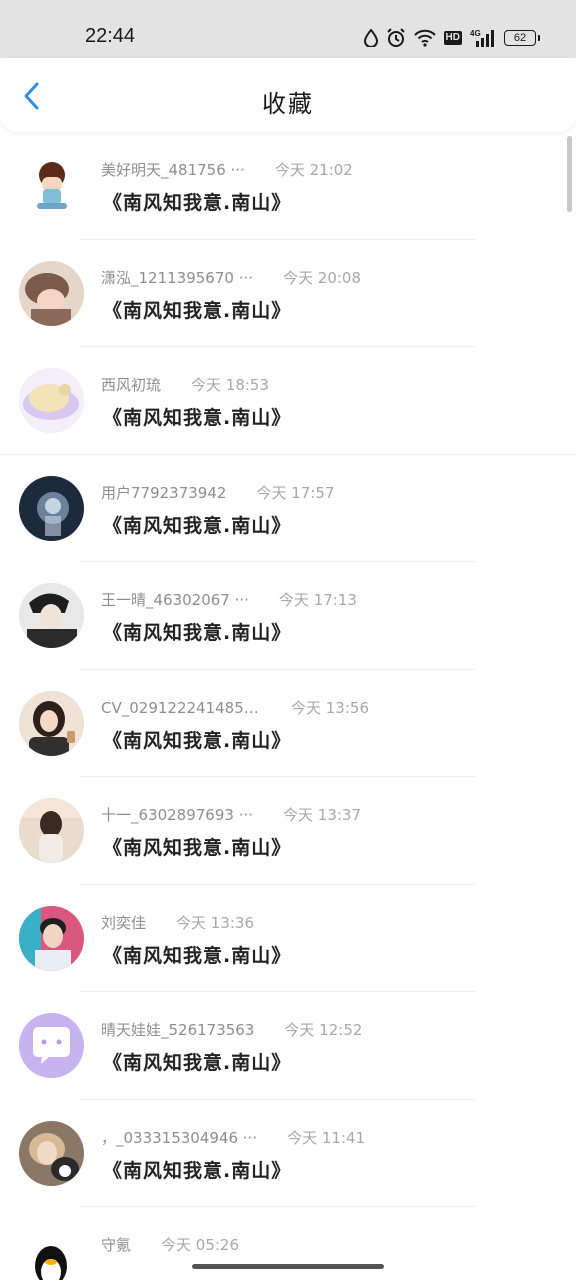  Describe the element at coordinates (475, 33) in the screenshot. I see `network-type-label: 4G` at that location.